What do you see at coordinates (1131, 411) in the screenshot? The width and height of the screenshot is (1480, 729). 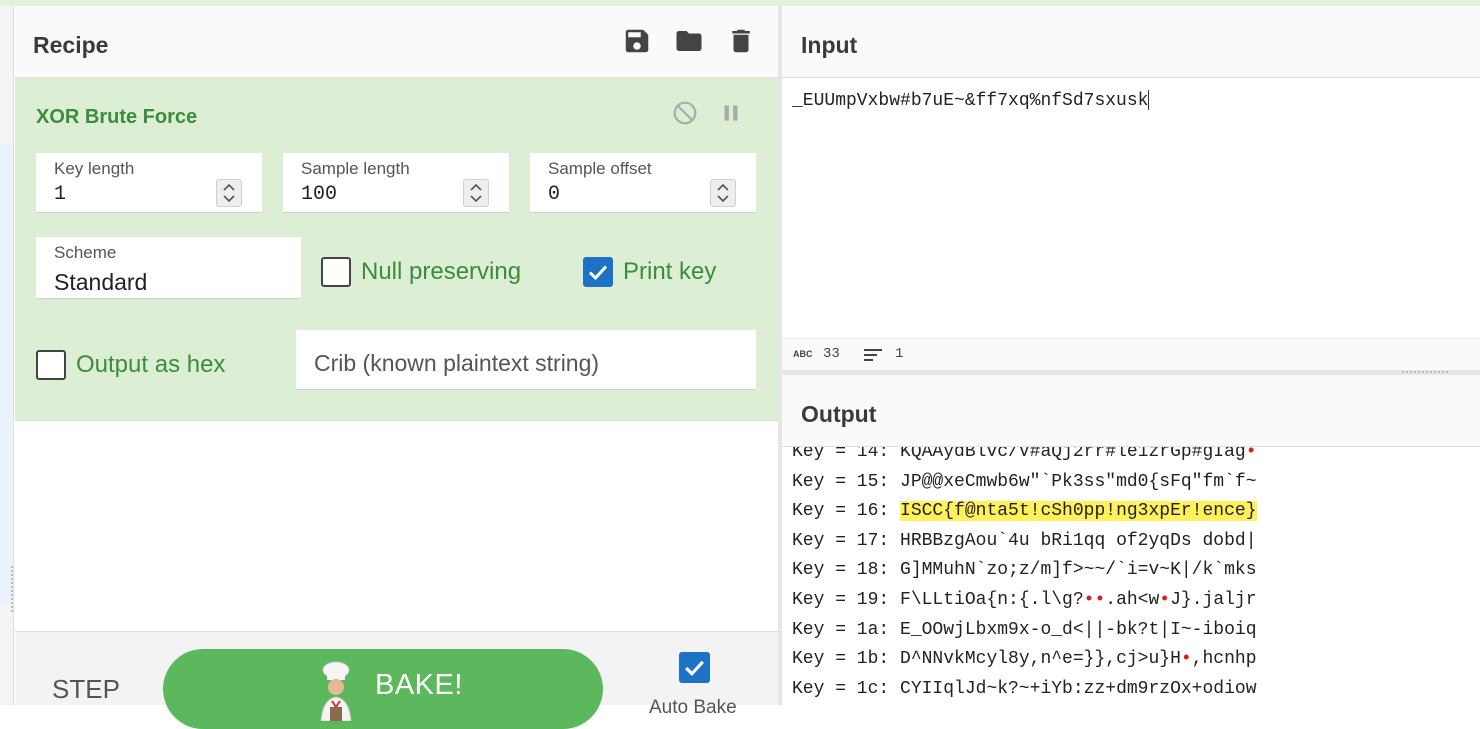 I see `output-header: Output` at bounding box center [1131, 411].